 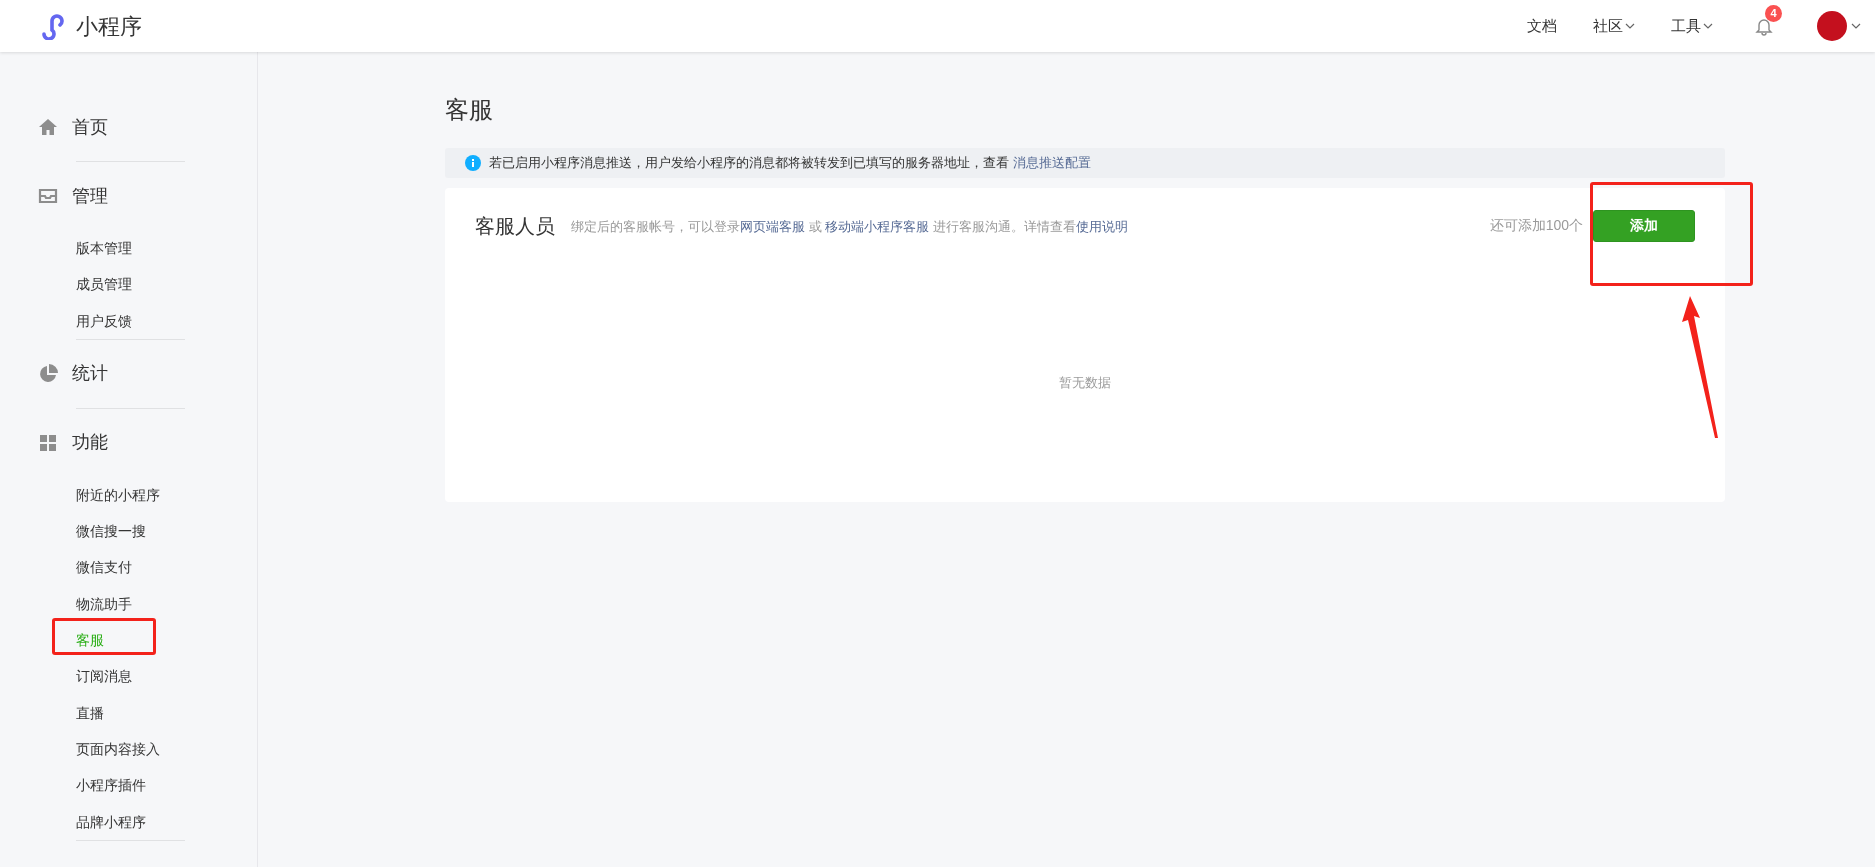 I want to click on bell-icon, so click(x=1764, y=26).